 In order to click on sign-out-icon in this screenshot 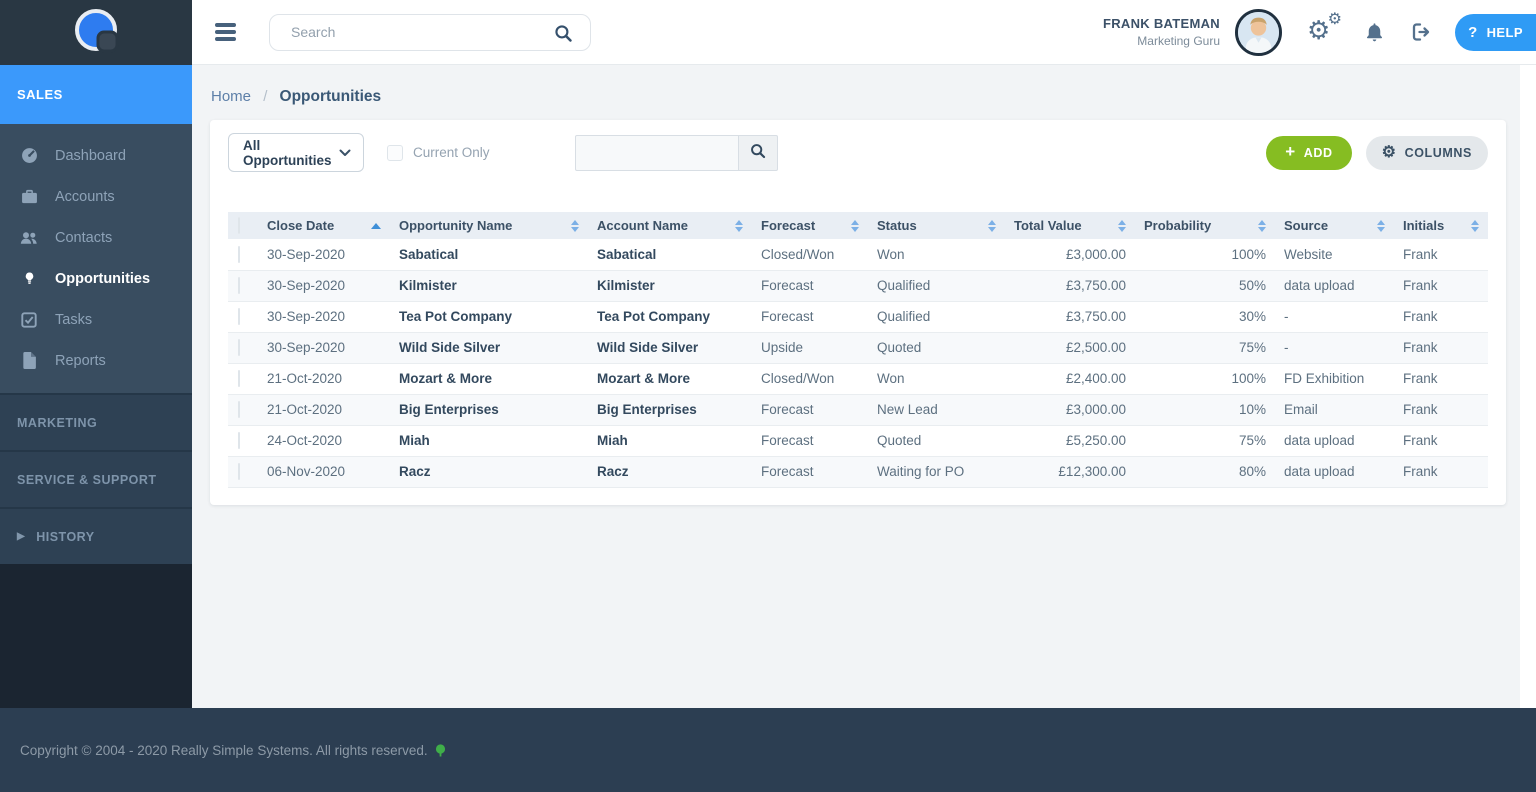, I will do `click(1422, 32)`.